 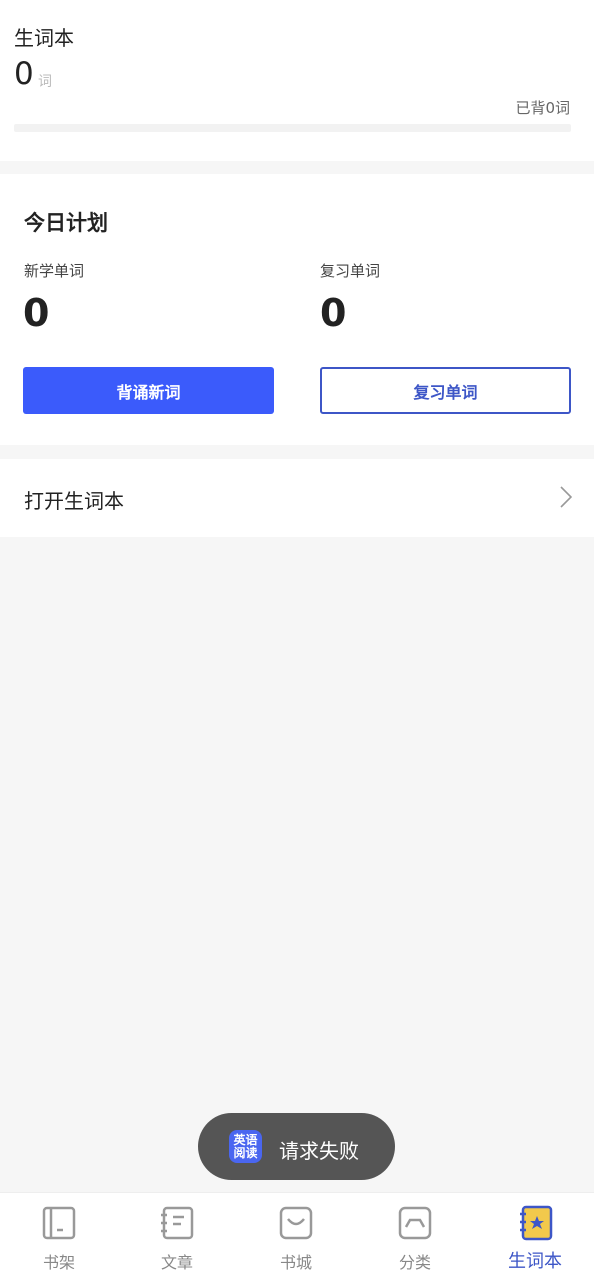 I want to click on toast-message: 请求失败, so click(x=319, y=1151).